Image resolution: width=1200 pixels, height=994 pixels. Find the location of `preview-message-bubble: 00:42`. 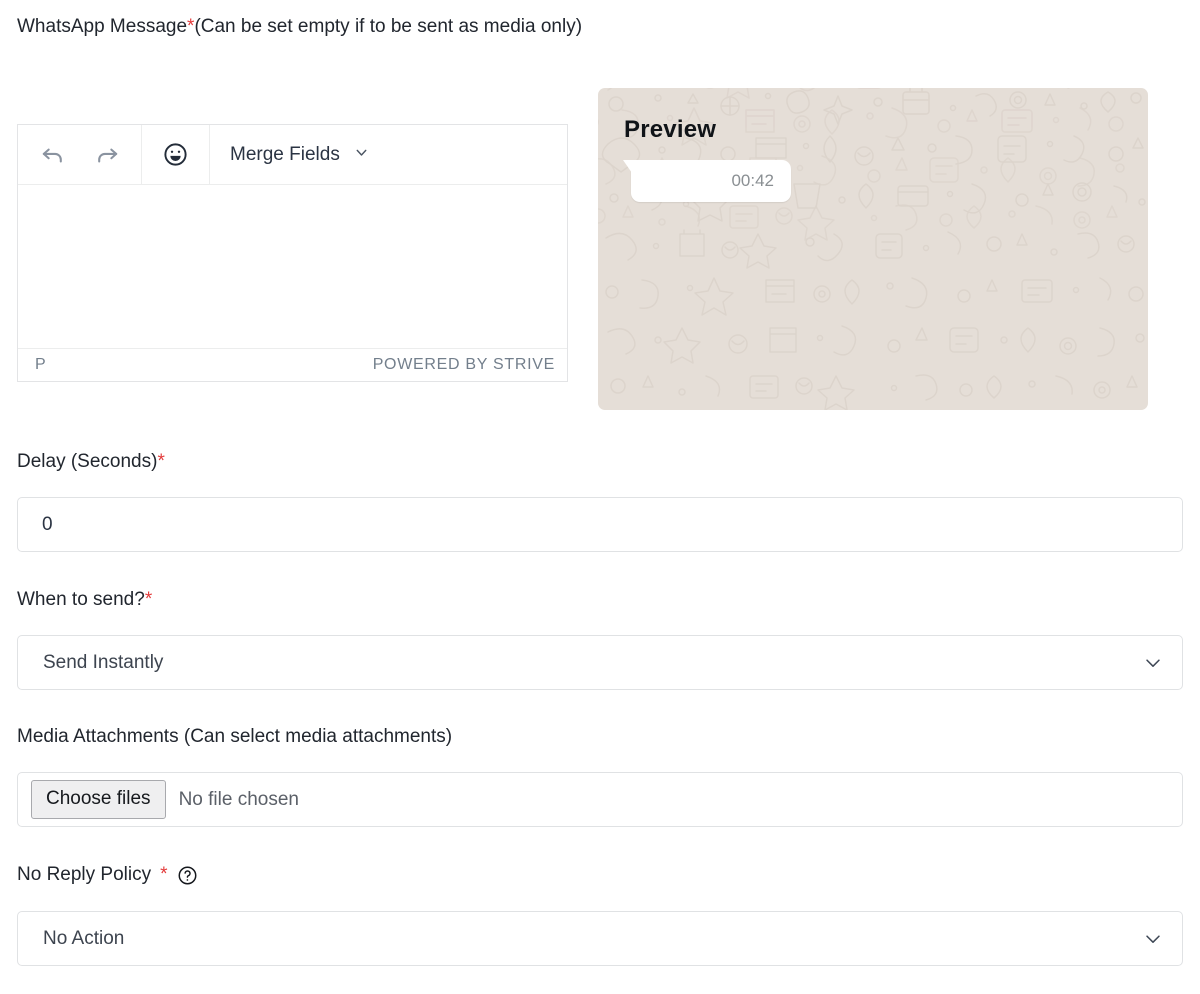

preview-message-bubble: 00:42 is located at coordinates (711, 181).